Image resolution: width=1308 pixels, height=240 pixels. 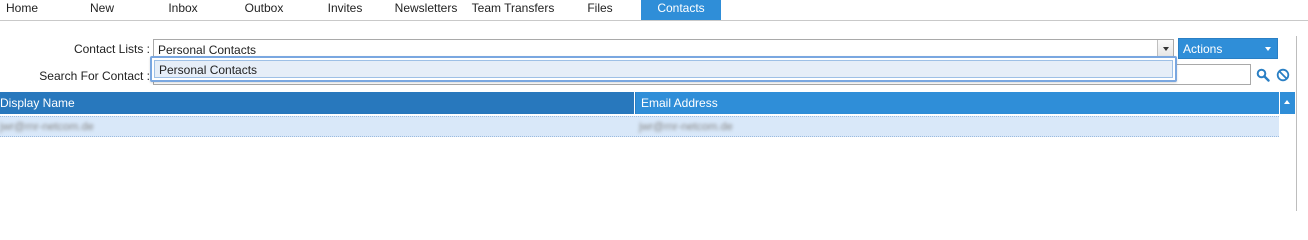 I want to click on contact-lists-label: Contact Lists :, so click(x=111, y=49).